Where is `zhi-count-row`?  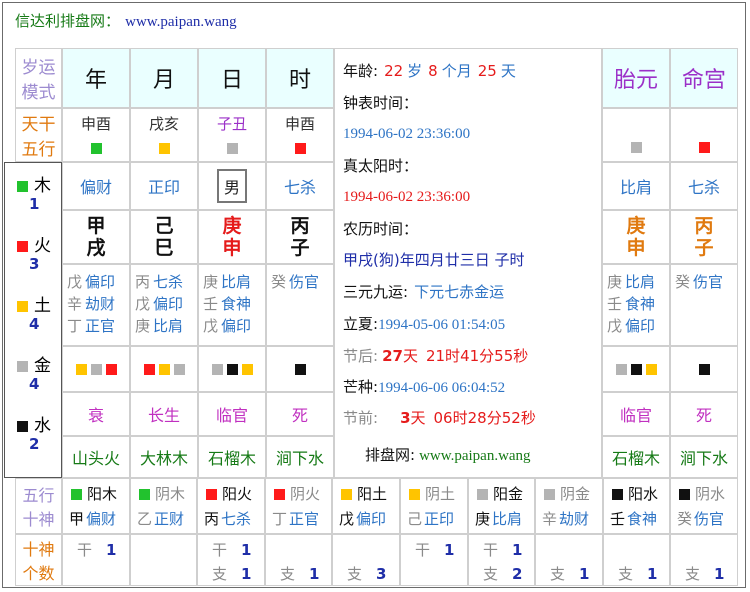
zhi-count-row is located at coordinates (422, 572).